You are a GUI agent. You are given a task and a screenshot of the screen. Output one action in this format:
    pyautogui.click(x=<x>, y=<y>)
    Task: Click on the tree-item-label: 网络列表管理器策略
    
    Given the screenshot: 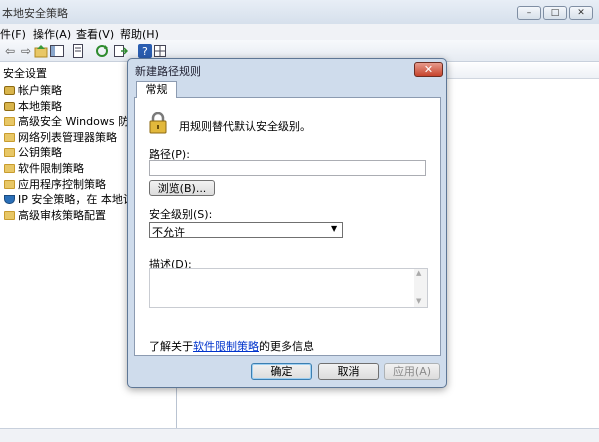 What is the action you would take?
    pyautogui.click(x=67, y=137)
    